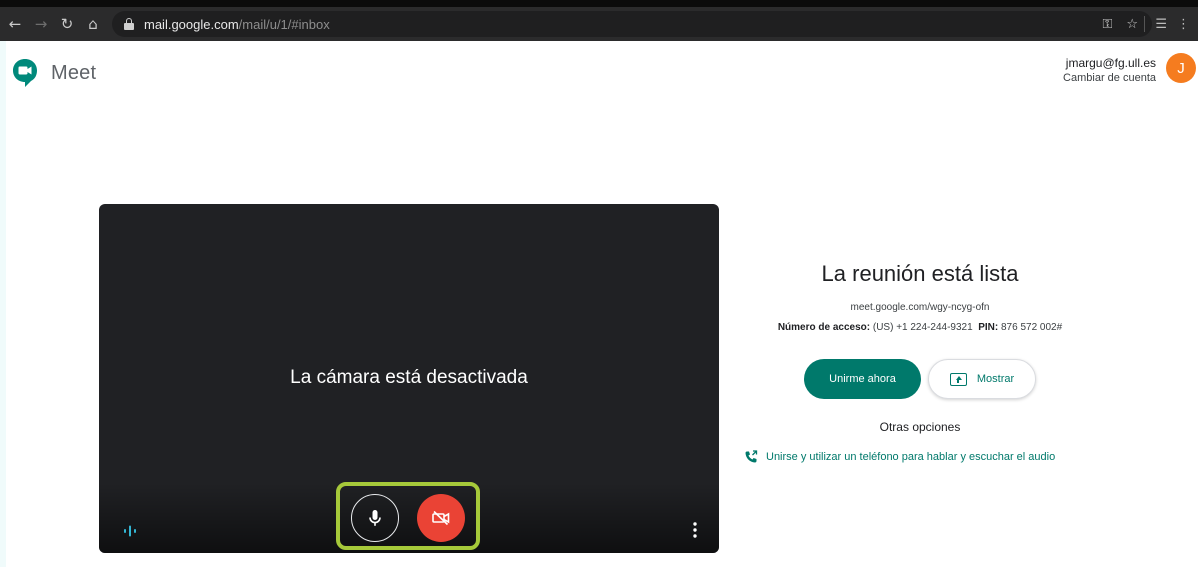 This screenshot has height=567, width=1198. I want to click on microphone-icon, so click(375, 518).